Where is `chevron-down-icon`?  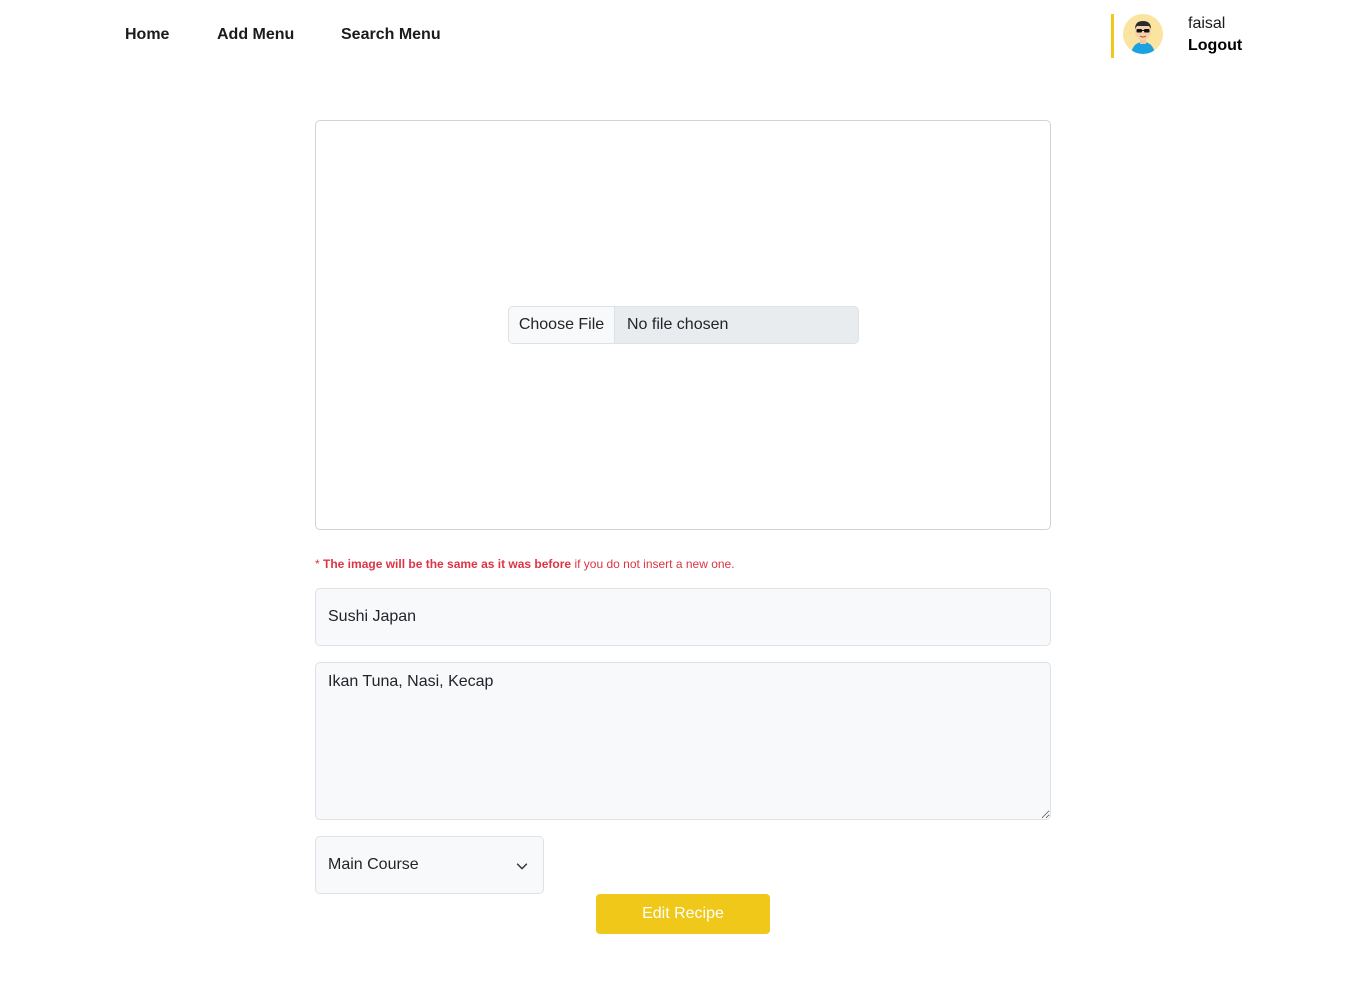 chevron-down-icon is located at coordinates (522, 866).